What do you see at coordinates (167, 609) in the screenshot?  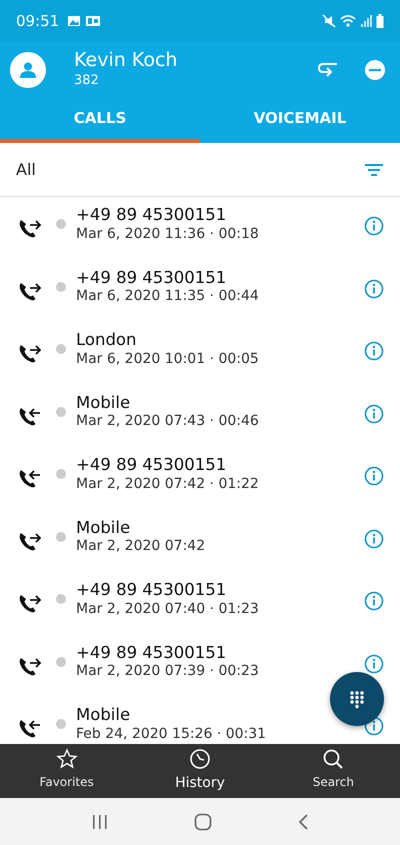 I see `call-detail: Mar 2, 2020 07:40 · 01:23` at bounding box center [167, 609].